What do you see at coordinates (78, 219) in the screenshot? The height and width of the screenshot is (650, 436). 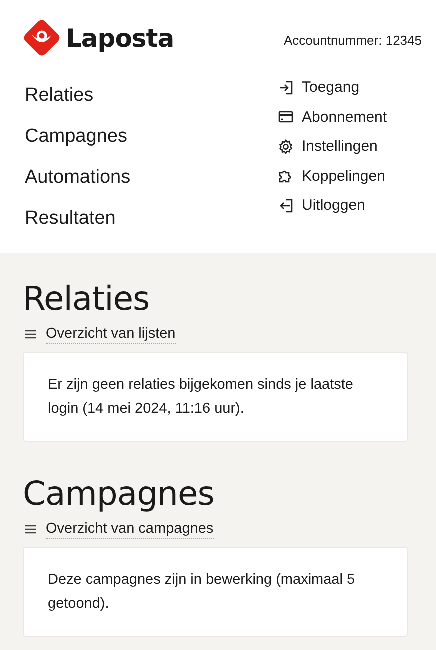 I see `nav-link: Resultaten` at bounding box center [78, 219].